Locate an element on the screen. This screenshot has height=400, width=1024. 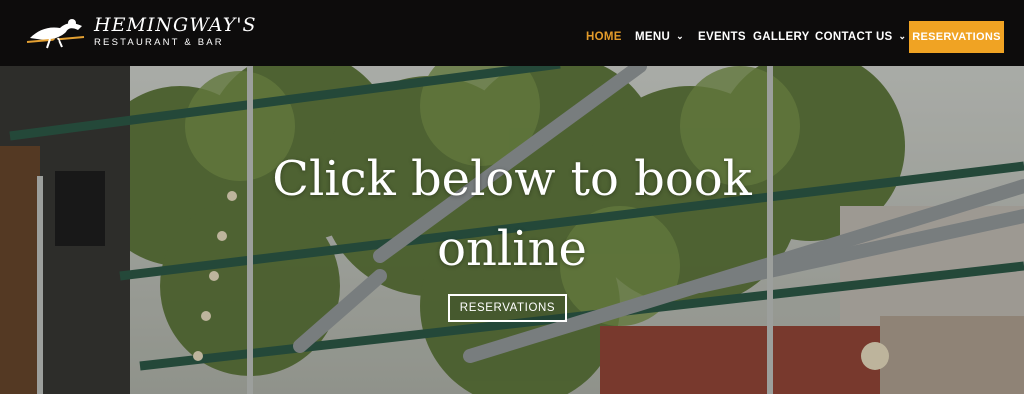
hero-reservations-button: RESERVATIONS is located at coordinates (507, 308).